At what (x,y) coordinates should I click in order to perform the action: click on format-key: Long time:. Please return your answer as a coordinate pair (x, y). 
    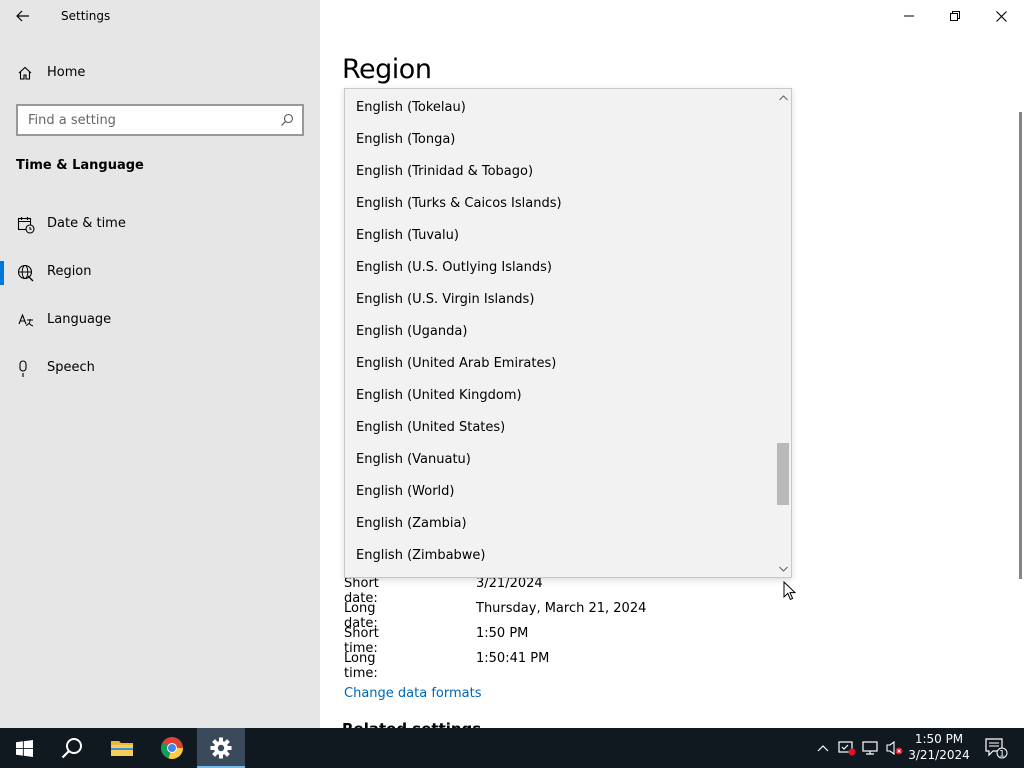
    Looking at the image, I should click on (361, 666).